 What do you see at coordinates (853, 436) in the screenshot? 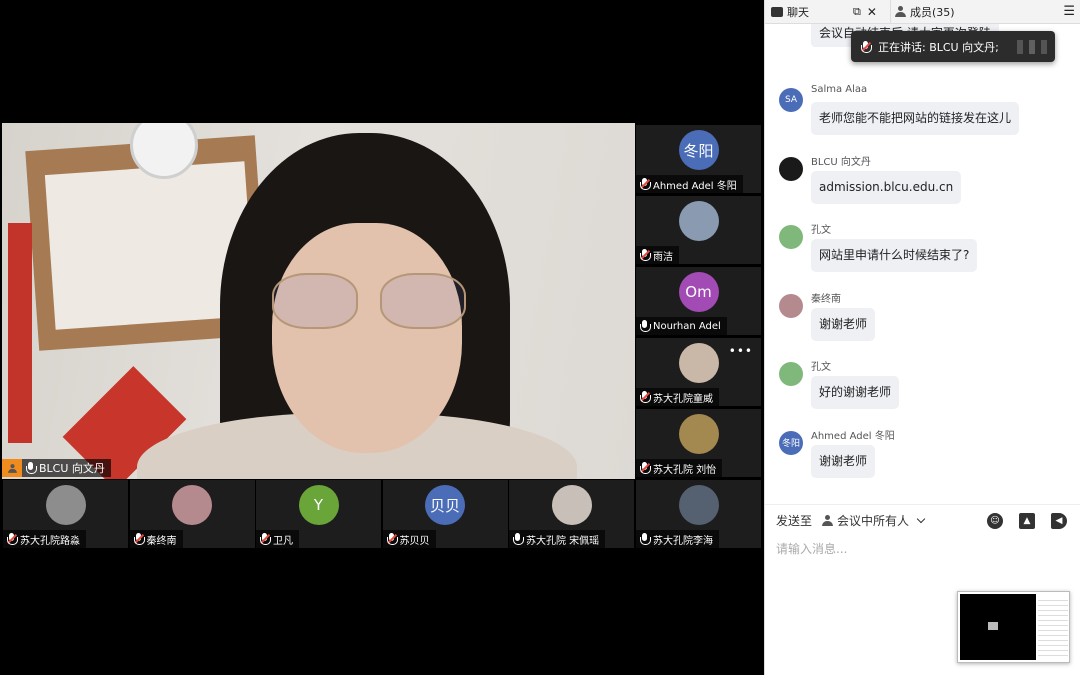
I see `message-sender: Ahmed Adel 冬阳` at bounding box center [853, 436].